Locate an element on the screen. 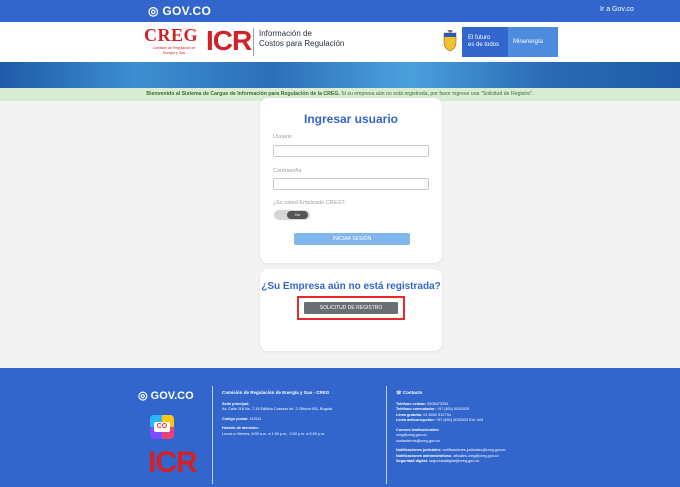  username-label: Usuario is located at coordinates (282, 137).